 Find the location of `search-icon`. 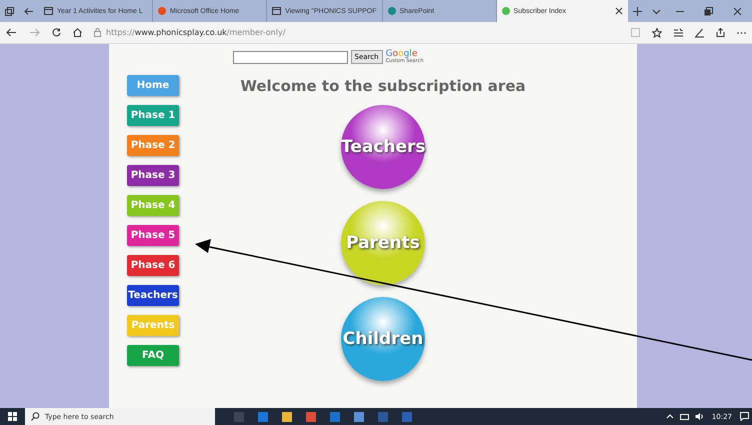

search-icon is located at coordinates (35, 416).